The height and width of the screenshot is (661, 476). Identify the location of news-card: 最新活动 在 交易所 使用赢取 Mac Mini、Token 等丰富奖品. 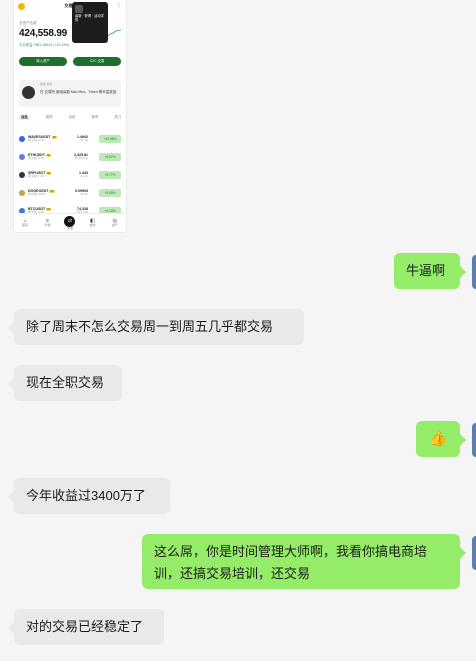
(70, 93).